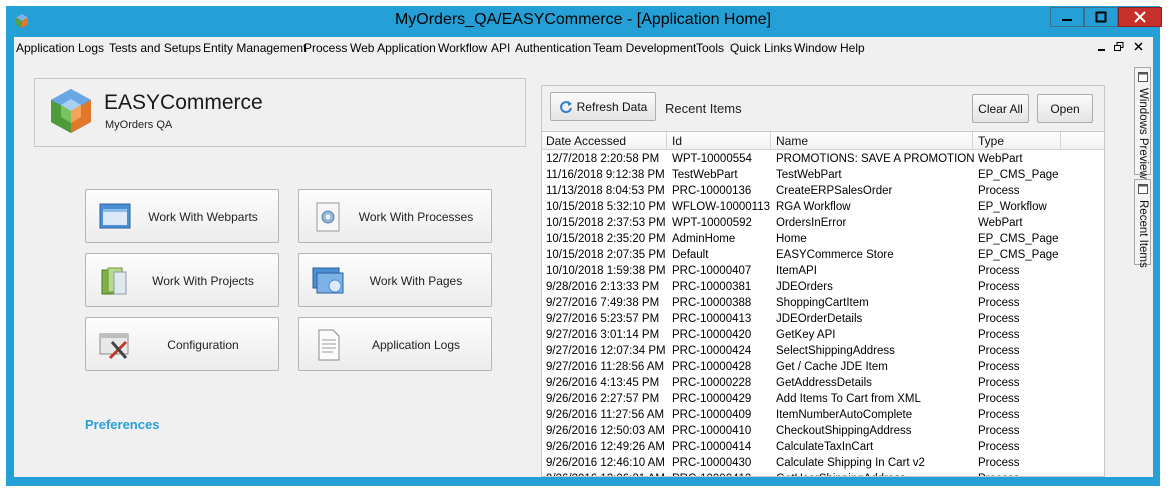 The height and width of the screenshot is (492, 1170). I want to click on preferences-link: Preferences, so click(122, 424).